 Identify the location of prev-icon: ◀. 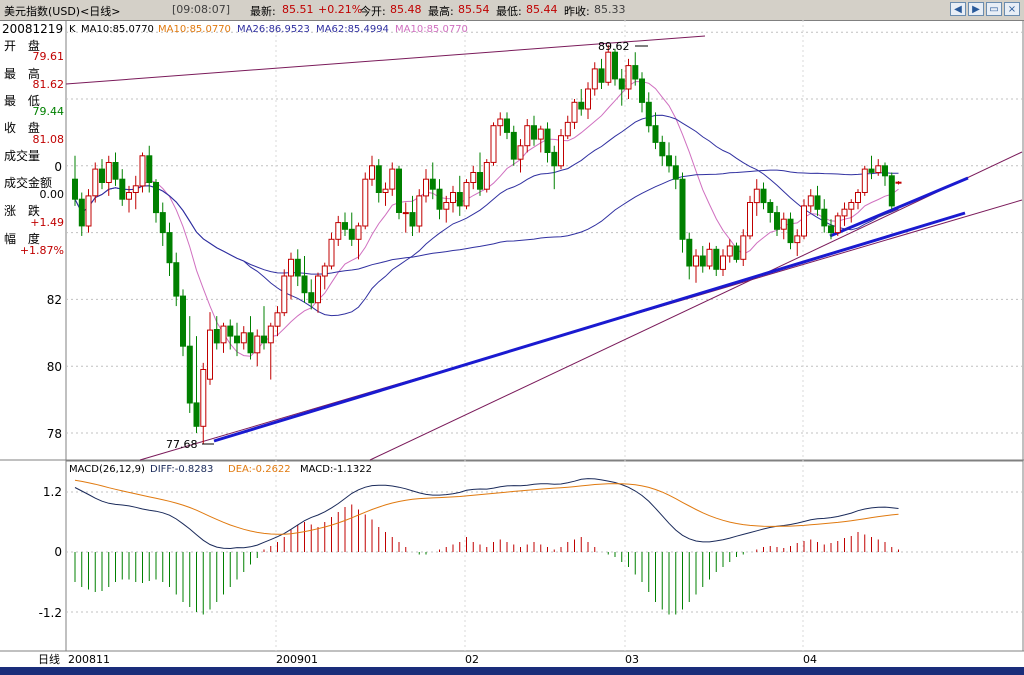
(958, 9).